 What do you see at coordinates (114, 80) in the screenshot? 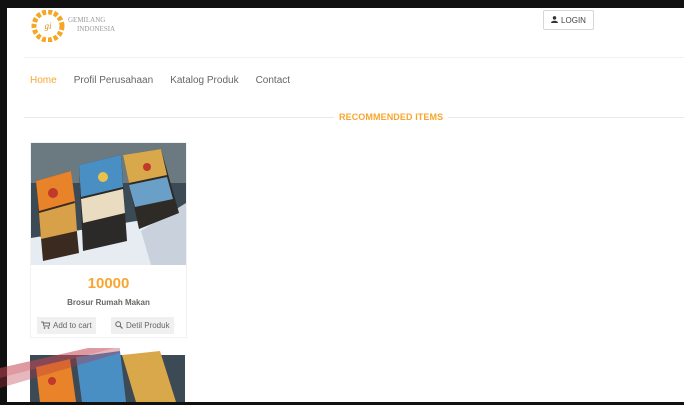
I see `nav-profil-perusahaan: Profil Perusahaan` at bounding box center [114, 80].